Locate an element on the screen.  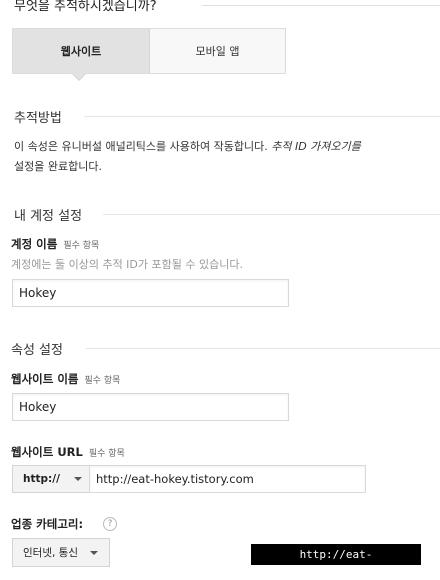
description-text: 이 속성은 유니버설 애널리틱스를 사용하여 작동합니다. is located at coordinates (143, 146).